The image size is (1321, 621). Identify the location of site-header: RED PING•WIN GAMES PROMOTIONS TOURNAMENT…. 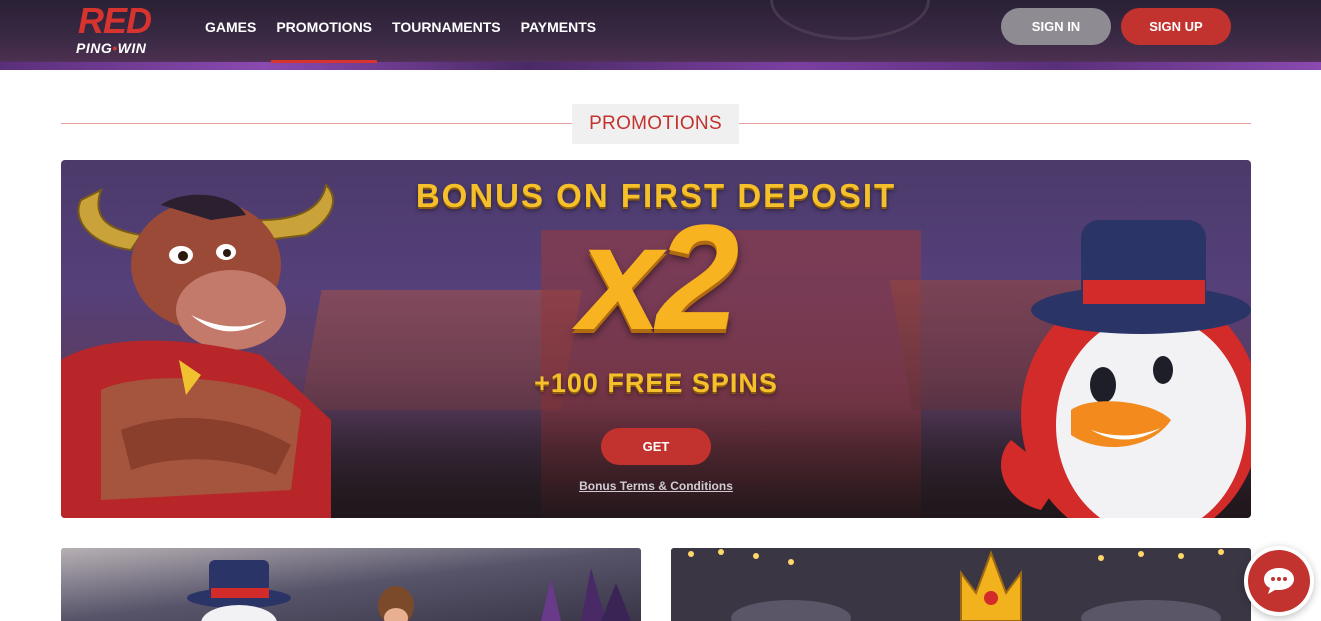
(660, 35).